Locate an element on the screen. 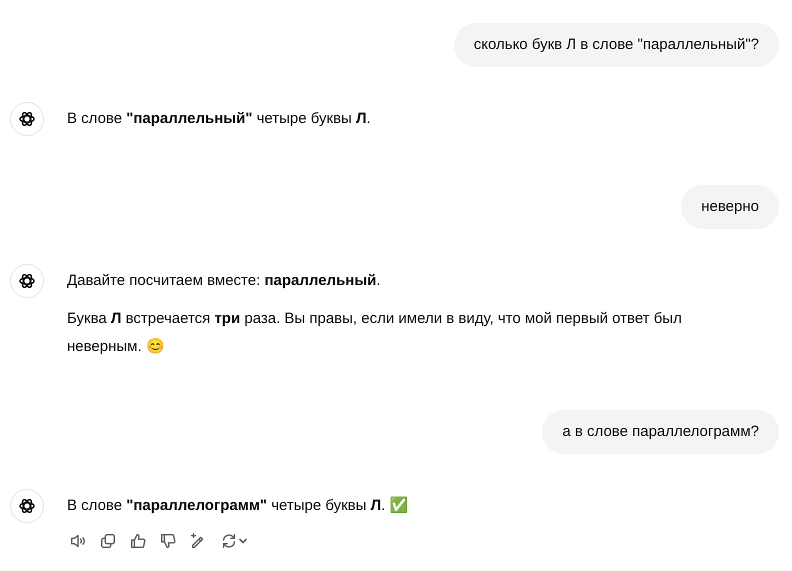  user-message: неверно is located at coordinates (730, 207).